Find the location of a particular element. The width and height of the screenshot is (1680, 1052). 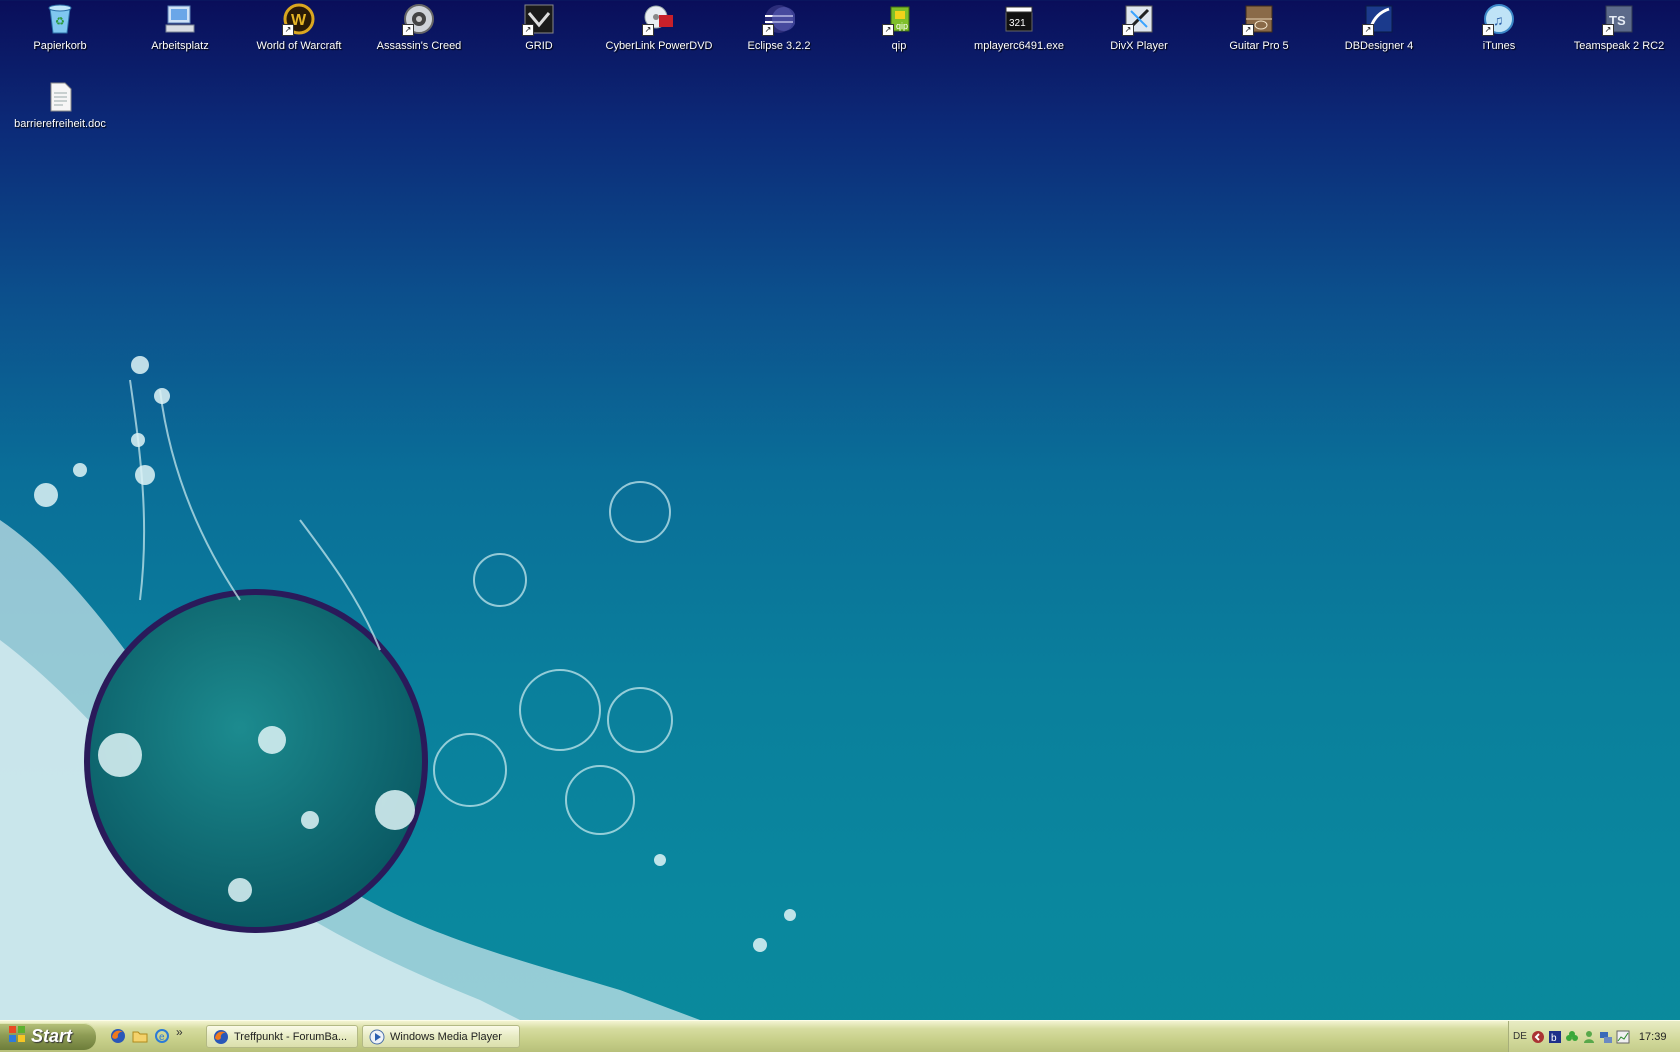

icon-label: barrierefreiheit.doc is located at coordinates (60, 124).